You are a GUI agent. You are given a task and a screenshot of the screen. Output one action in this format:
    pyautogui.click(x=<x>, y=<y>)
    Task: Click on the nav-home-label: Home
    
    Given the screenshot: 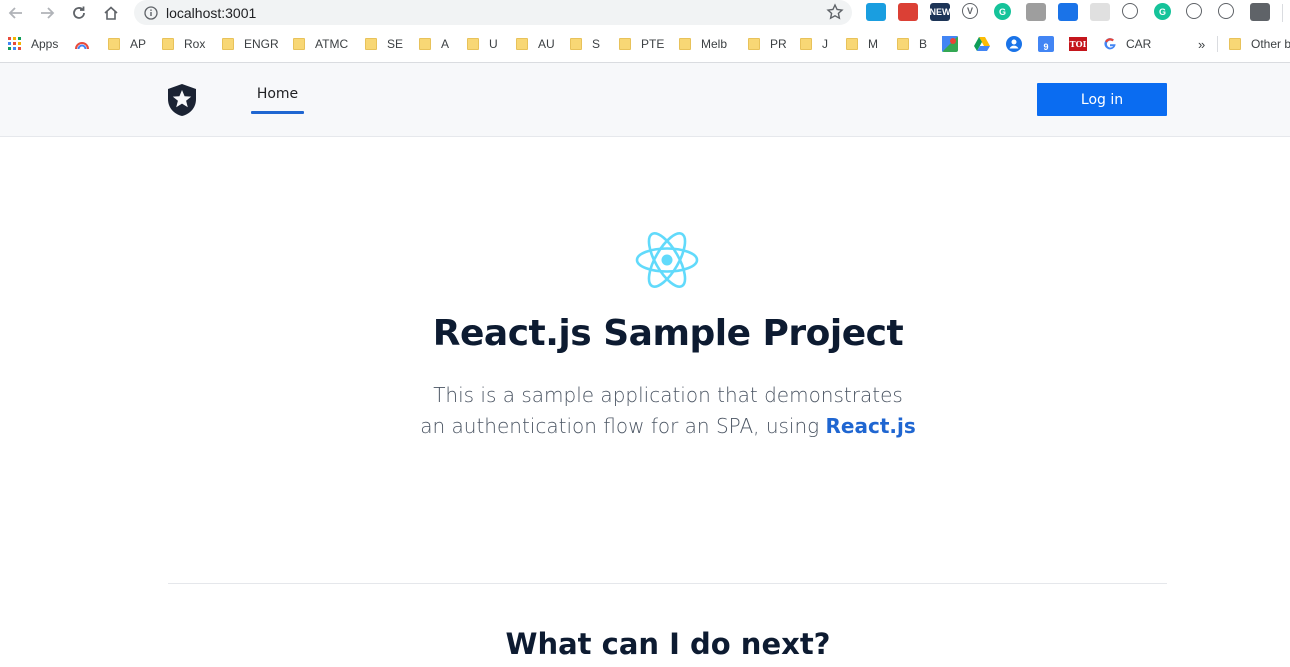 What is the action you would take?
    pyautogui.click(x=277, y=94)
    